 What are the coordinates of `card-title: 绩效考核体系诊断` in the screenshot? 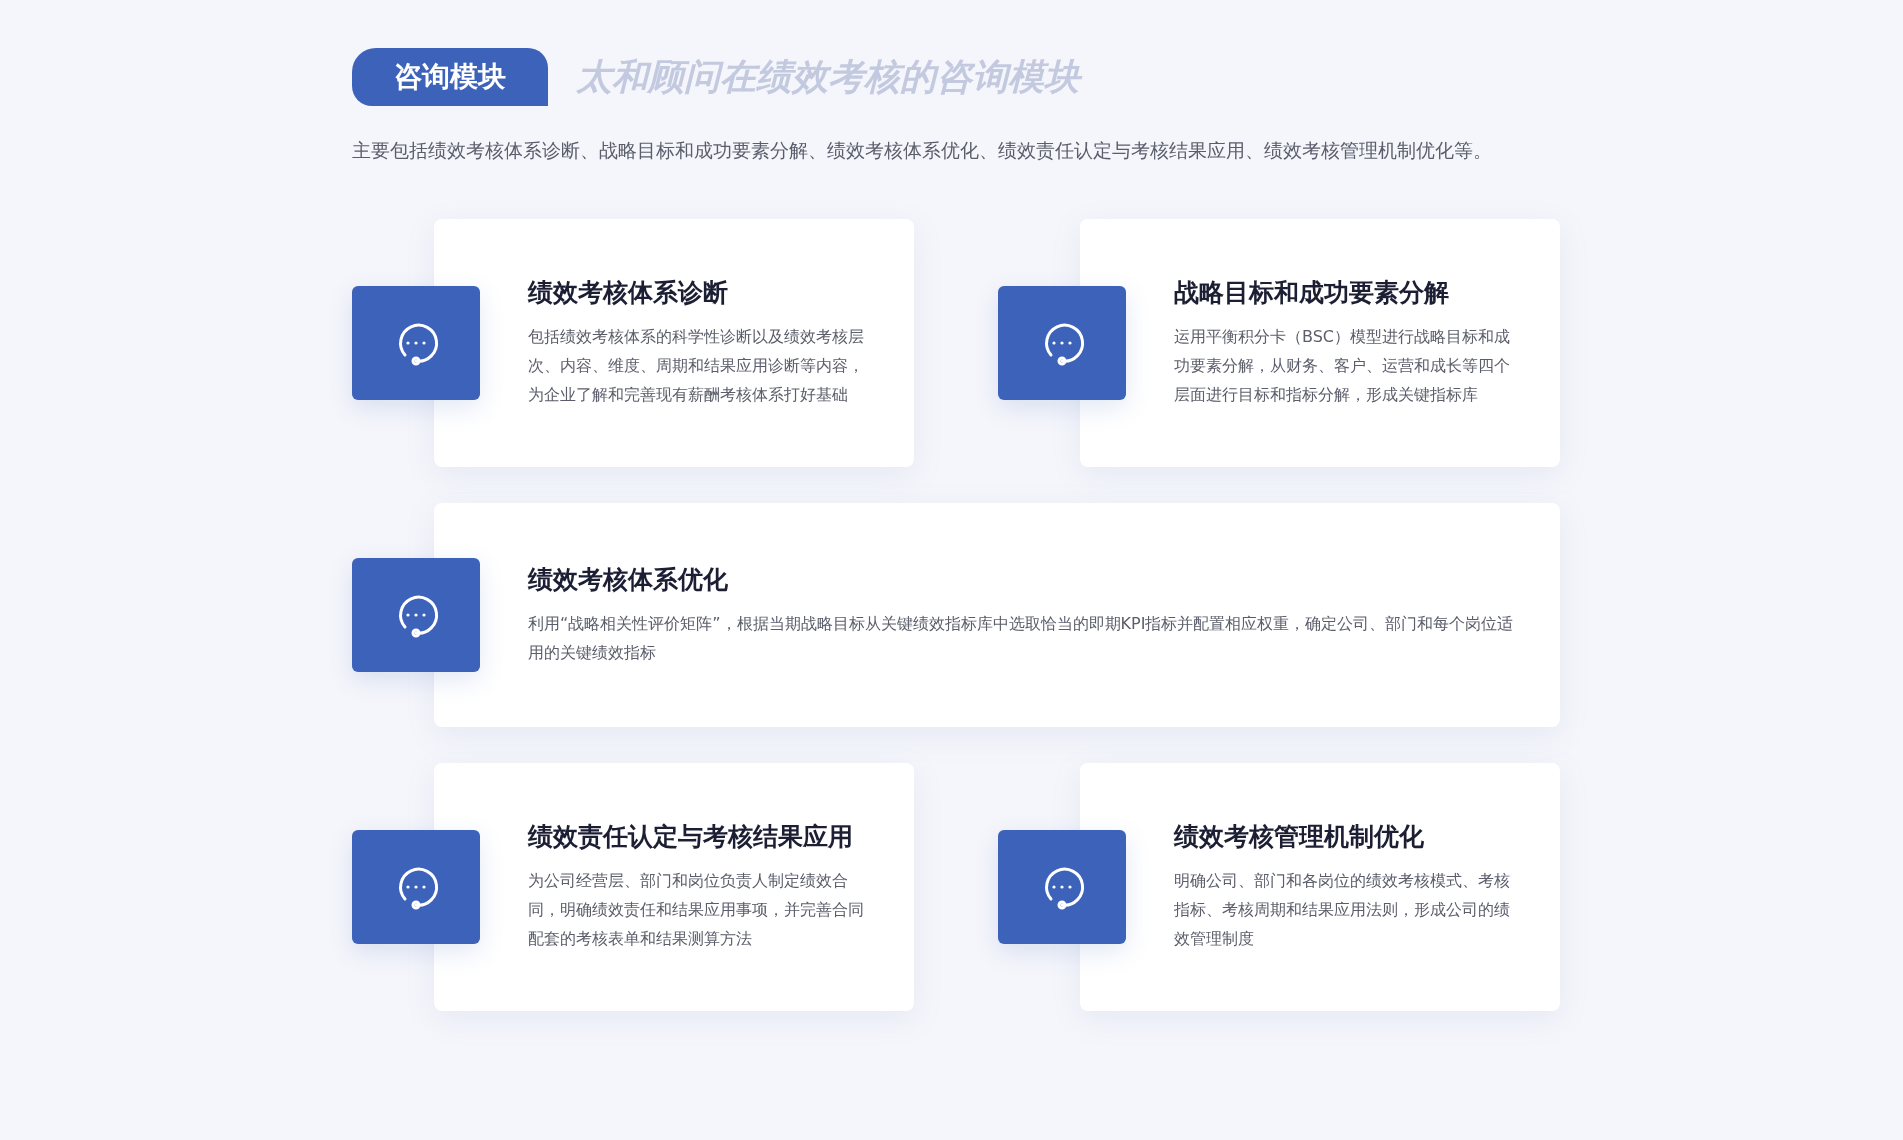 It's located at (628, 293).